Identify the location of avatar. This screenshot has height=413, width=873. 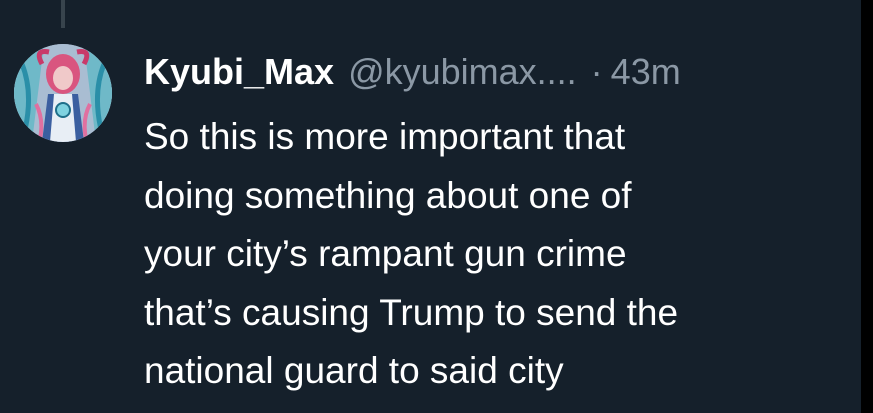
(63, 93).